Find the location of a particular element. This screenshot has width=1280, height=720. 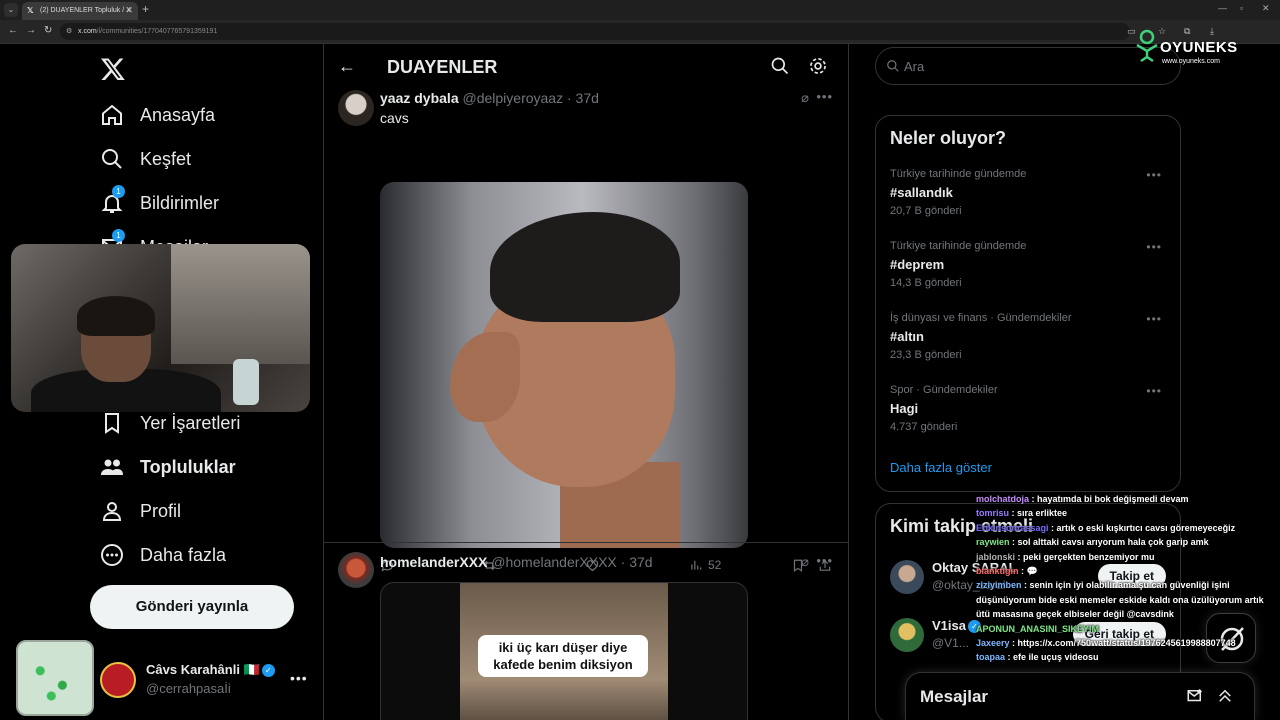

nav-notifications-label: Bildirimler is located at coordinates (180, 202).